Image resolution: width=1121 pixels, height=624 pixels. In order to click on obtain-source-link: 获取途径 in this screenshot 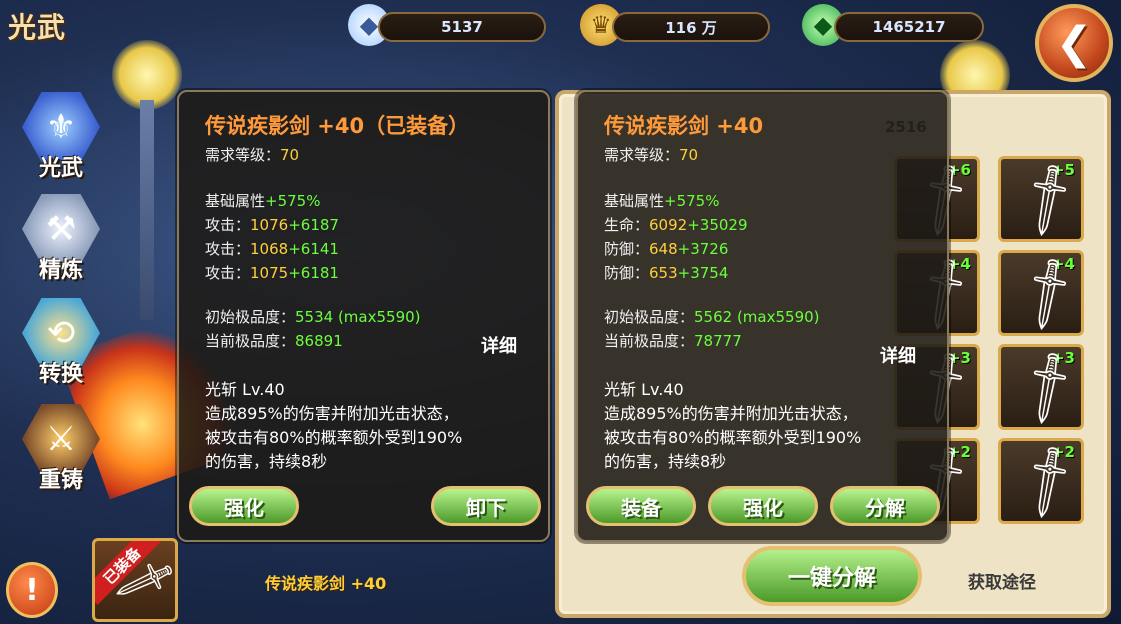, I will do `click(1002, 580)`.